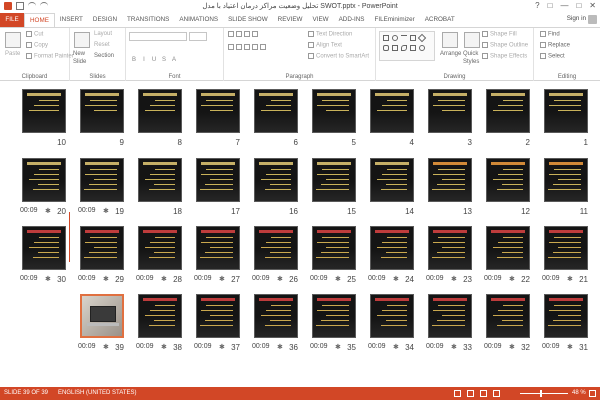 Image resolution: width=600 pixels, height=400 pixels. What do you see at coordinates (20, 6) in the screenshot?
I see `save-icon` at bounding box center [20, 6].